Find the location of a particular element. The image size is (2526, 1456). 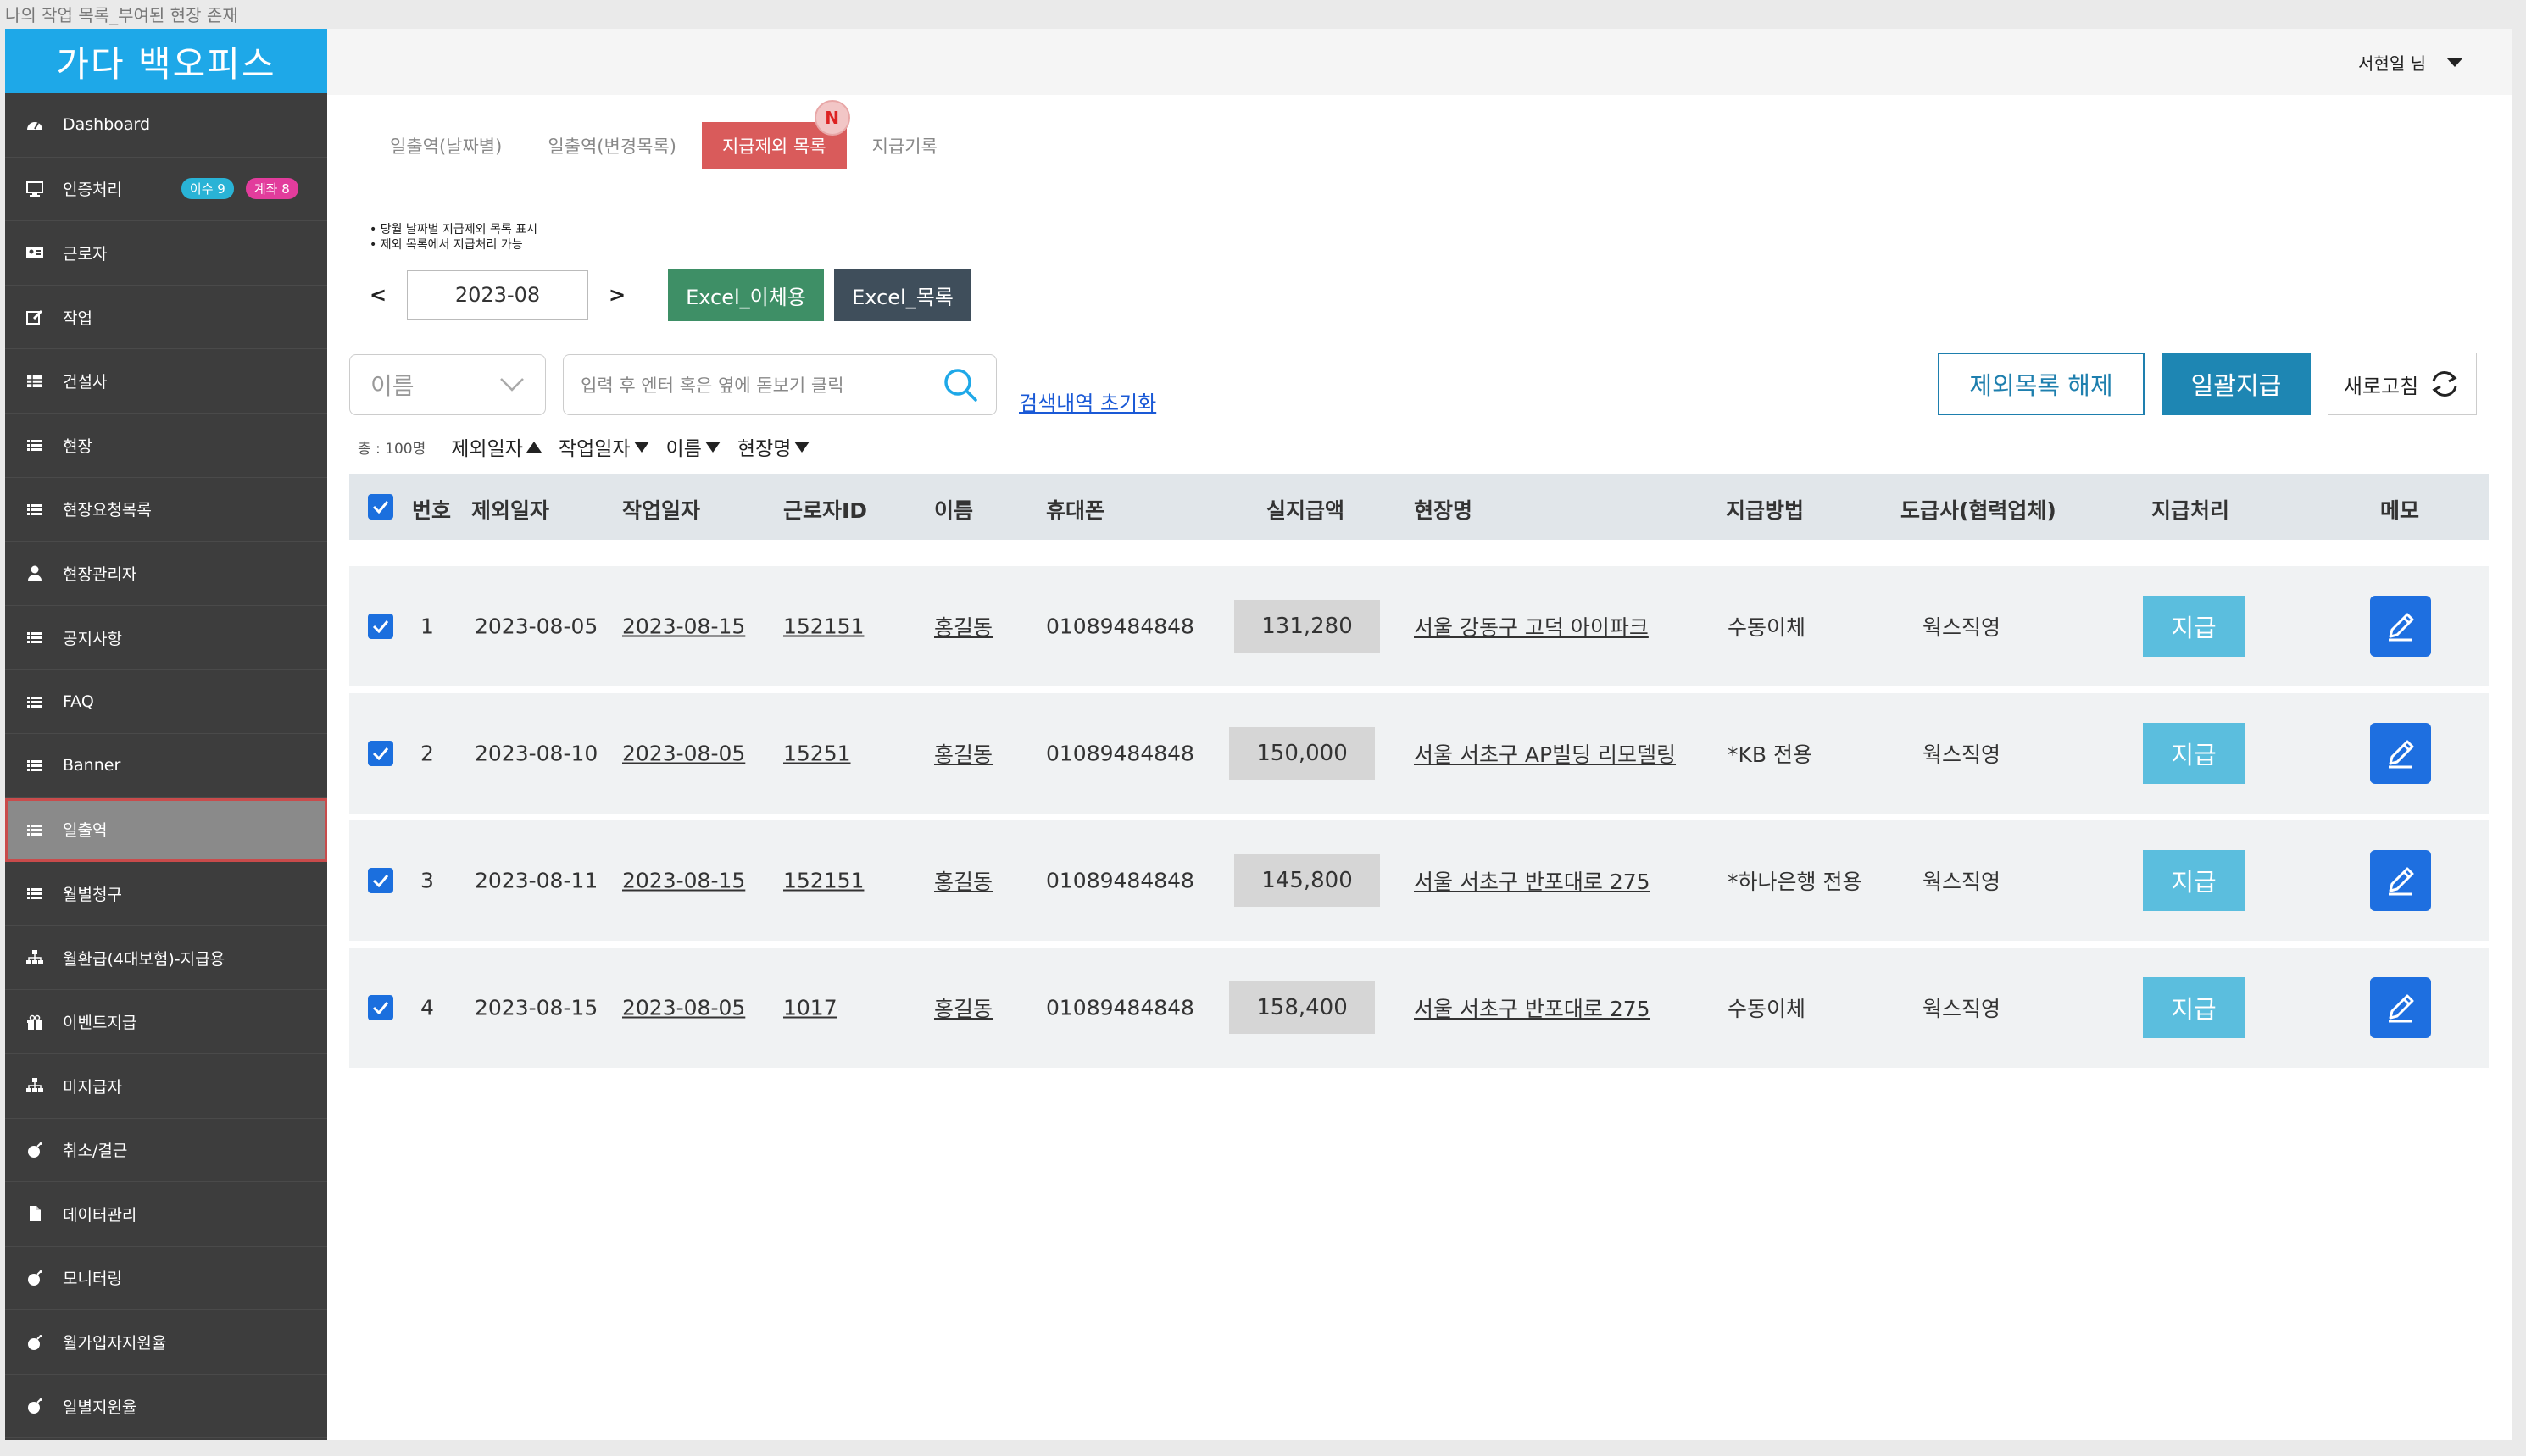

pay-amount: 131,280 is located at coordinates (1307, 626).